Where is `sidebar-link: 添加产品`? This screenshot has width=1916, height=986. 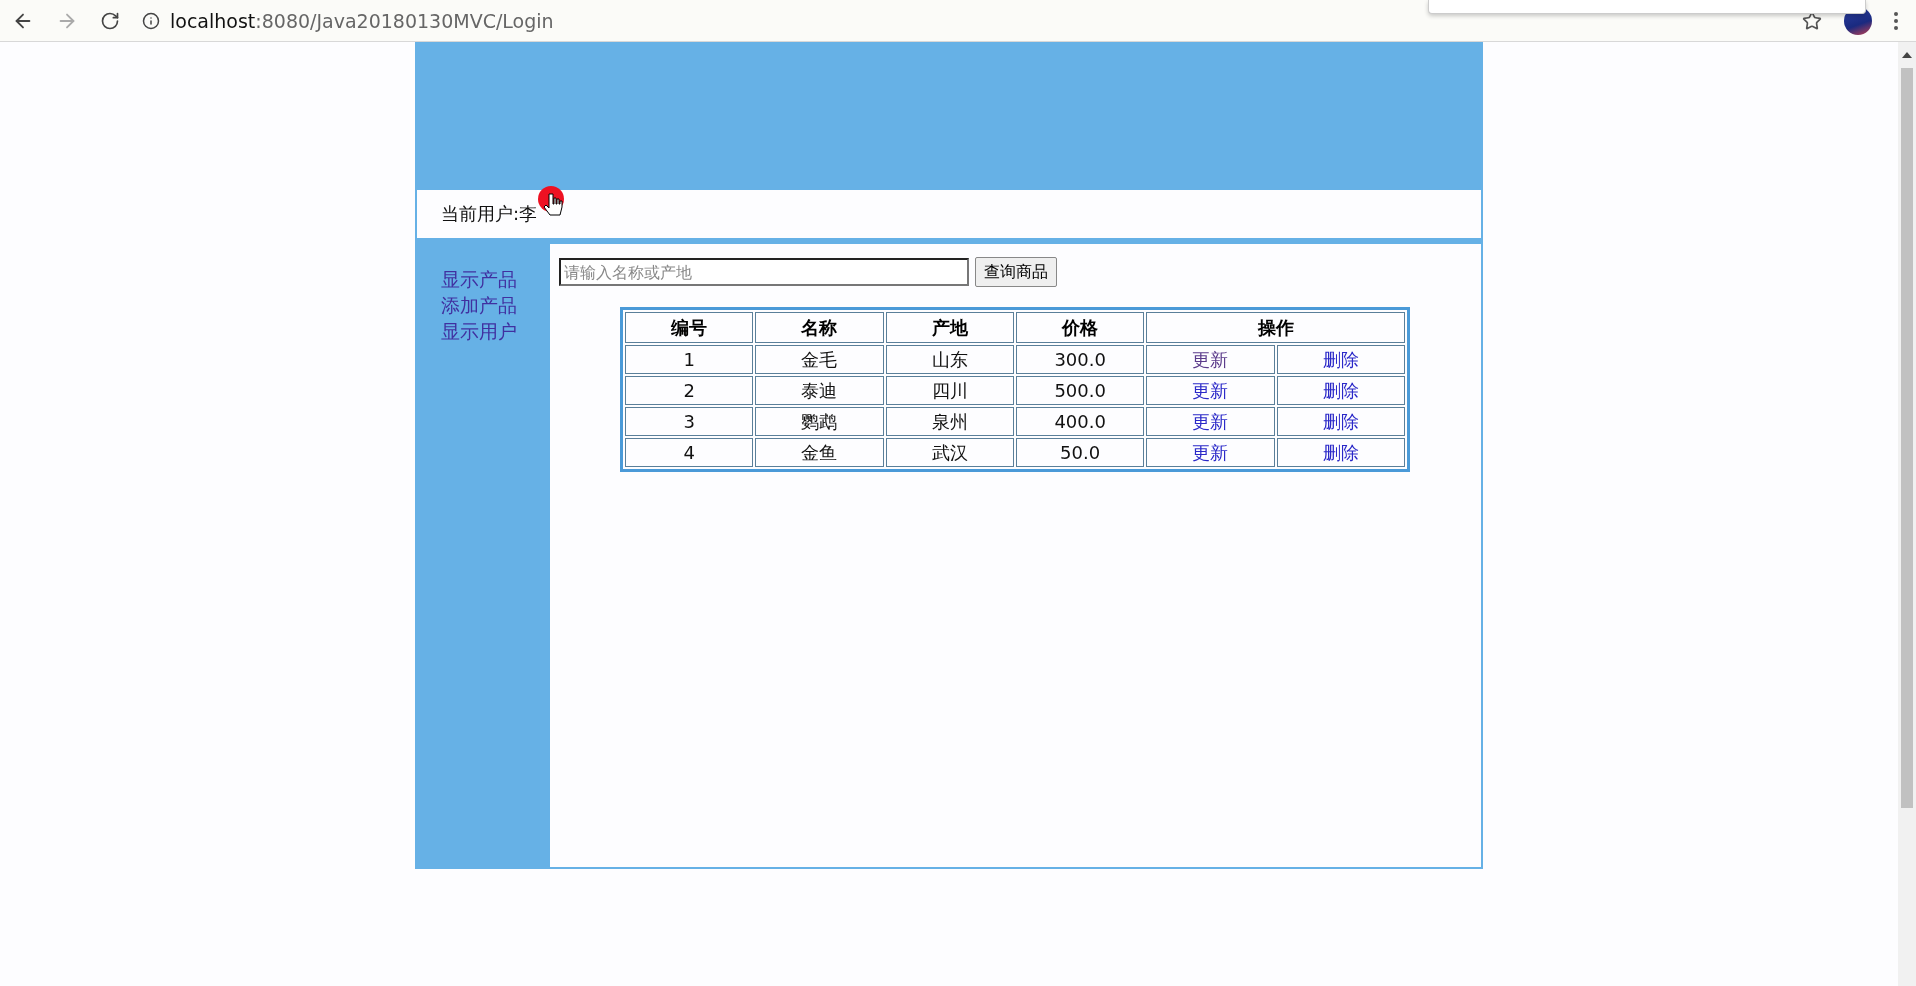
sidebar-link: 添加产品 is located at coordinates (495, 305).